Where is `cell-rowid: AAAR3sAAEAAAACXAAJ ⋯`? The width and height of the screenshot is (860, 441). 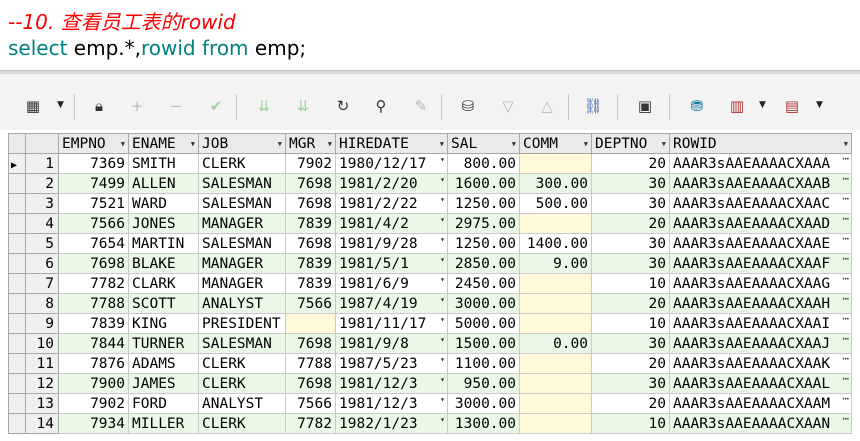 cell-rowid: AAAR3sAAEAAAACXAAJ ⋯ is located at coordinates (760, 343).